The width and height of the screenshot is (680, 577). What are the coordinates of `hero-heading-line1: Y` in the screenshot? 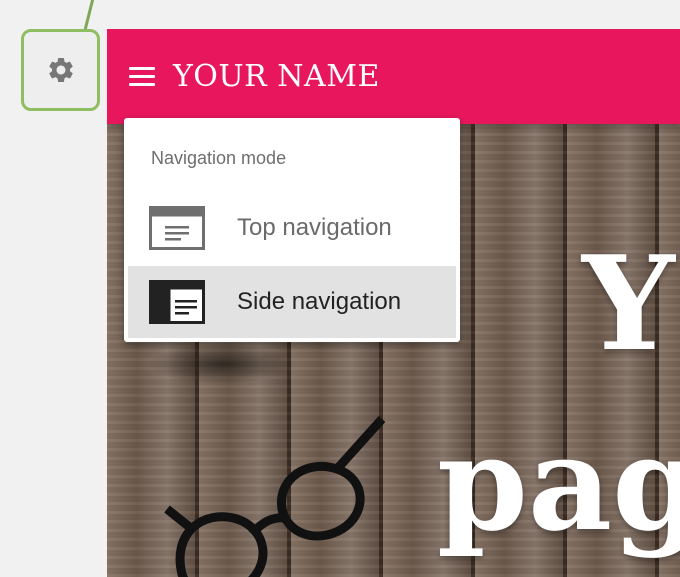 It's located at (628, 303).